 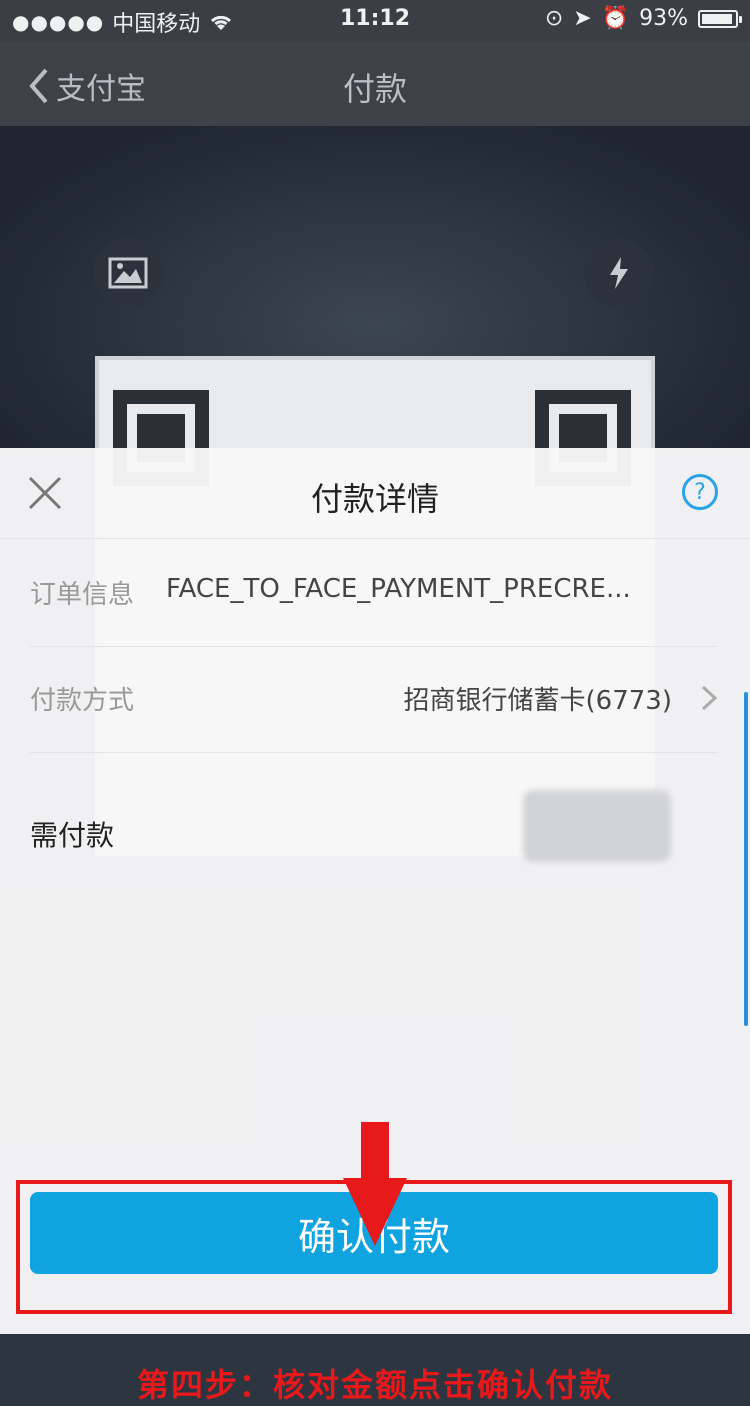 I want to click on battery-percent: 93%, so click(x=663, y=18).